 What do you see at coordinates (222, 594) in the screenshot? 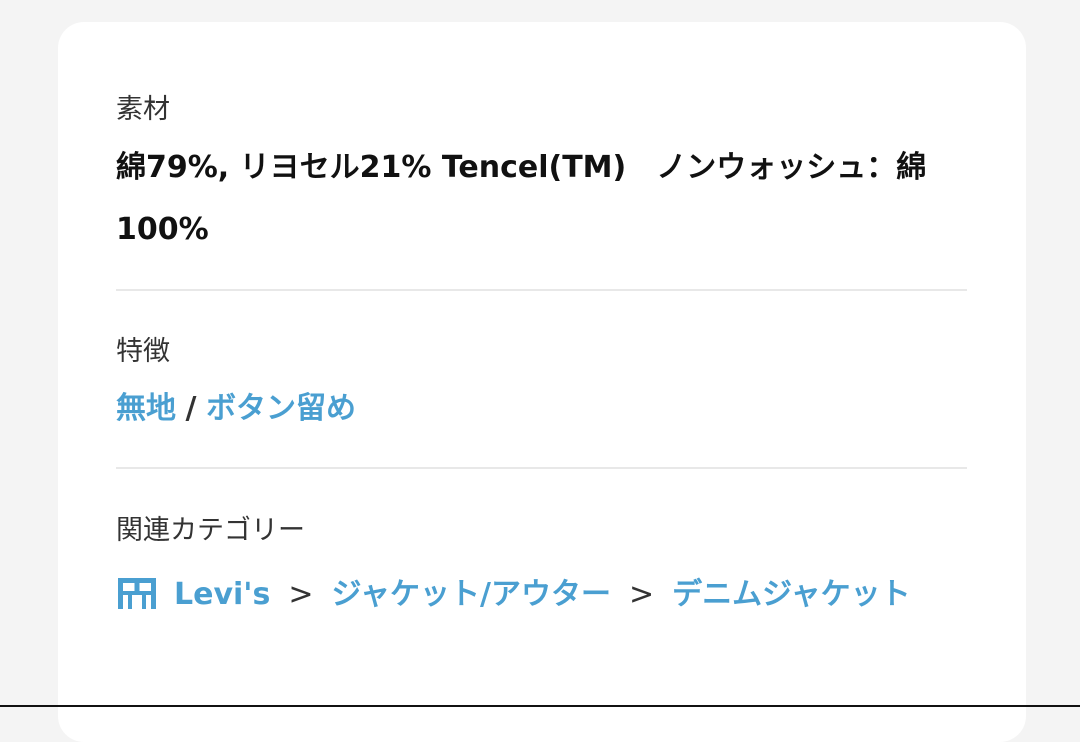
I see `category-link-brand: Levi's` at bounding box center [222, 594].